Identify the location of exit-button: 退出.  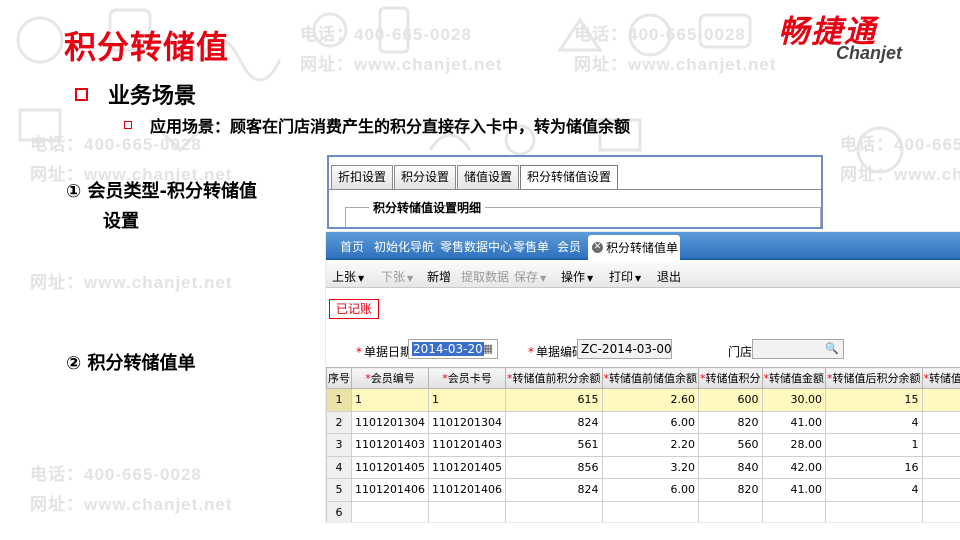
(669, 276).